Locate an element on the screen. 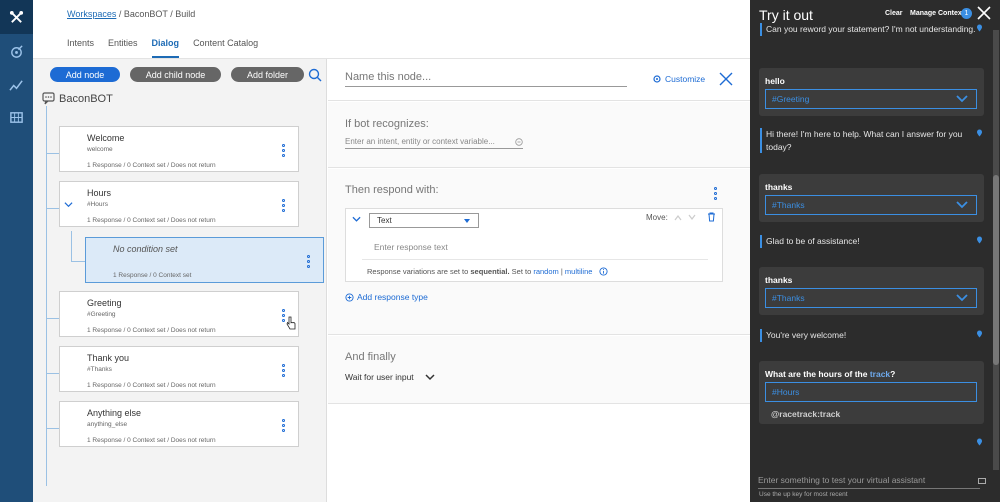  intent-select: #Greeting is located at coordinates (871, 99).